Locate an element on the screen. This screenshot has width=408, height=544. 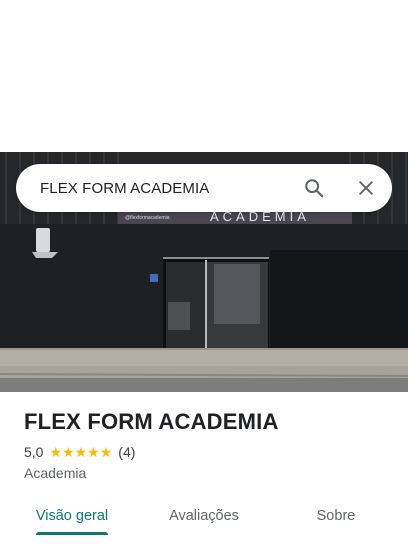
search-input: FLEX FORM ACADEMIA is located at coordinates (155, 188).